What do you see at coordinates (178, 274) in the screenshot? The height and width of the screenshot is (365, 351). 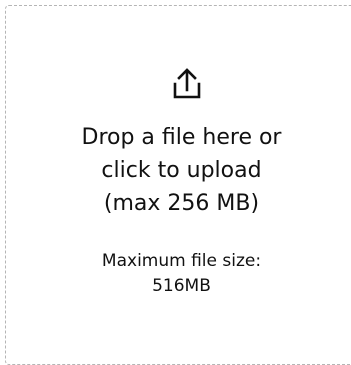 I see `max-file-size-note: Maximum file size: 516MB` at bounding box center [178, 274].